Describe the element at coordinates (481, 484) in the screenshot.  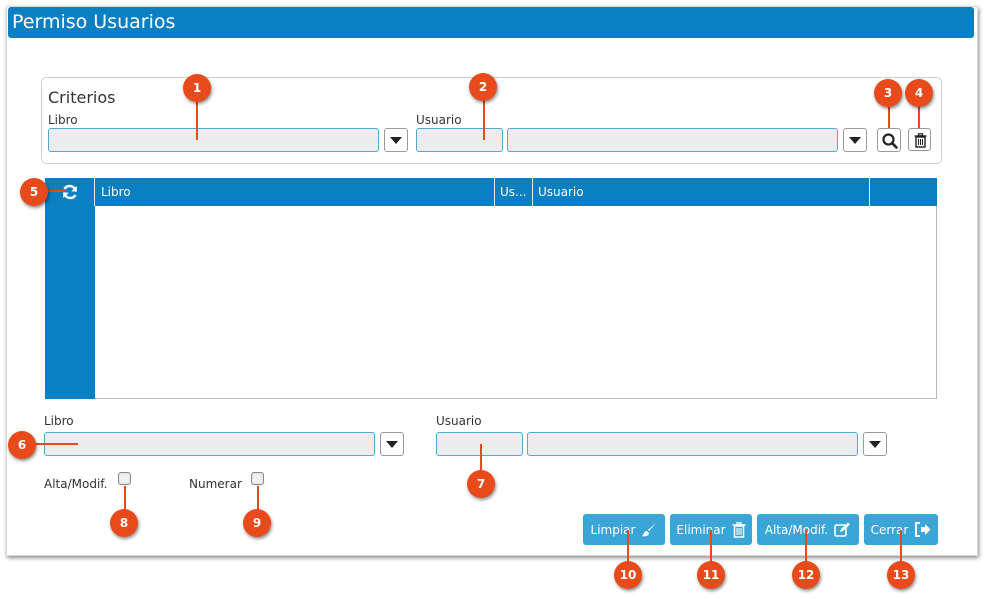
I see `callout-badge: 7` at that location.